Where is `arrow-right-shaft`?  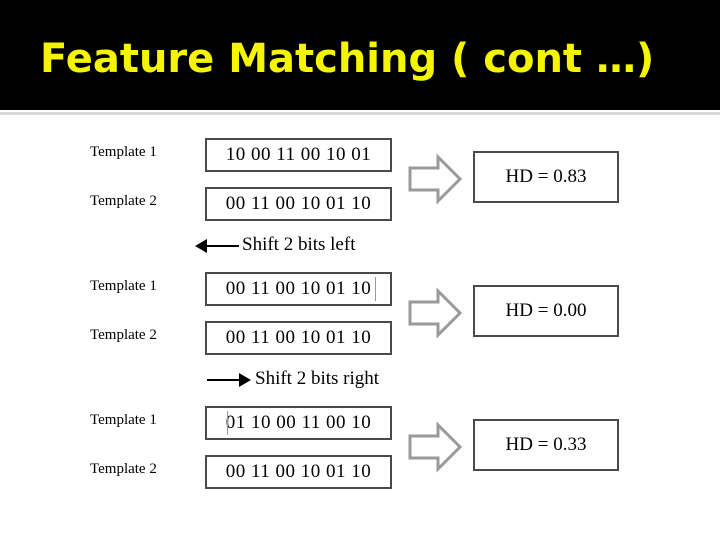
arrow-right-shaft is located at coordinates (223, 380).